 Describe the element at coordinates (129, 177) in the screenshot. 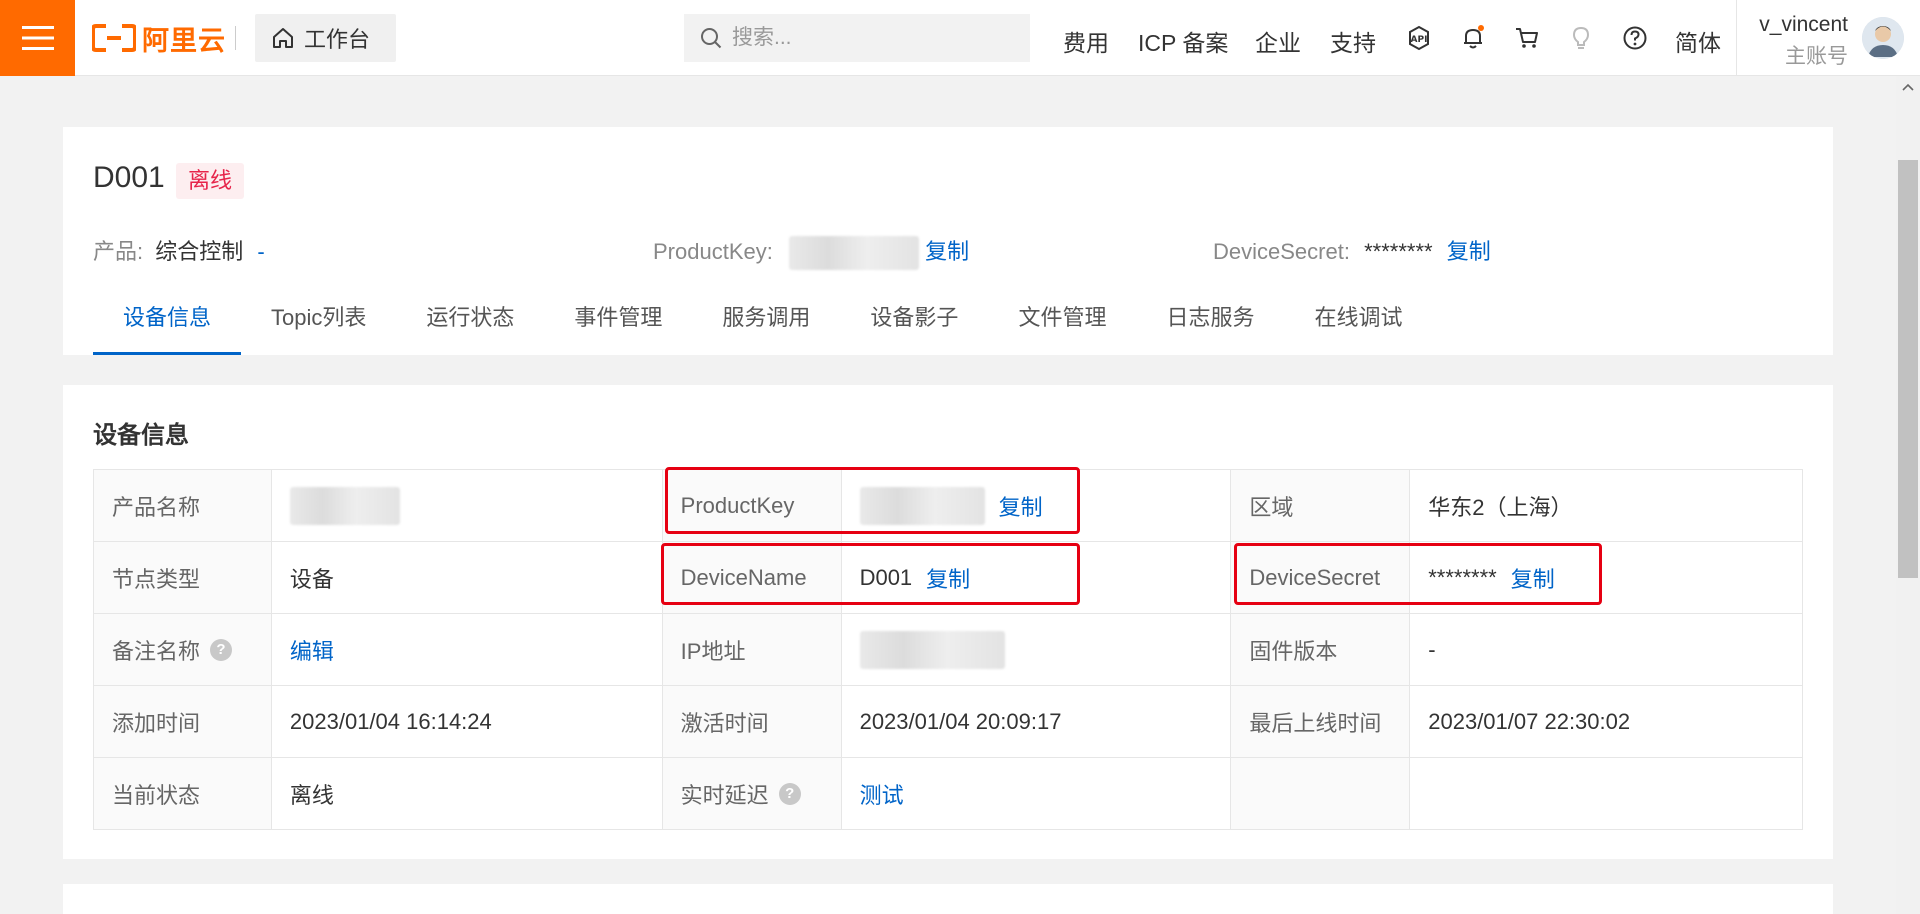

I see `device-title: D001` at that location.